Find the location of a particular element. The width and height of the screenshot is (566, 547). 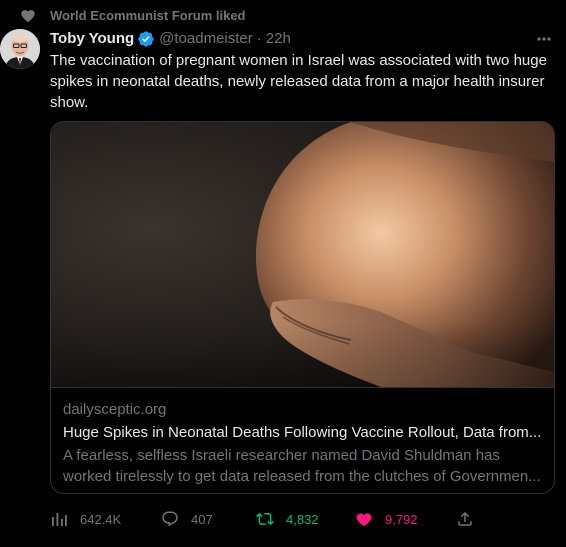

views-button: 642.4K is located at coordinates (85, 519).